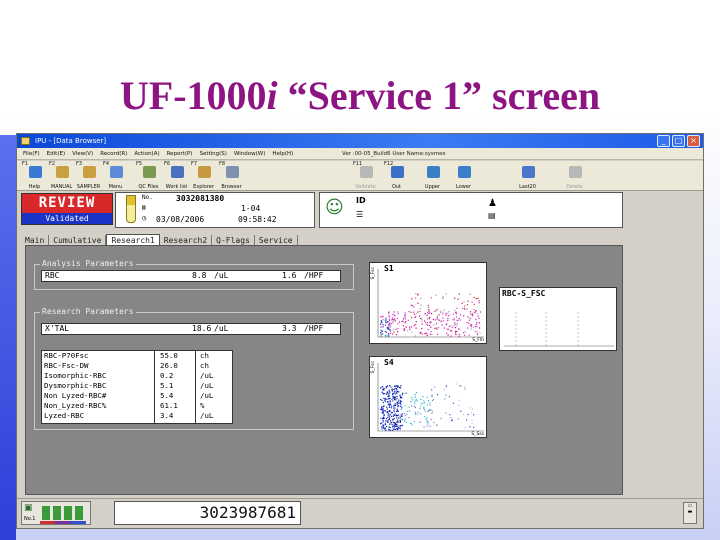  I want to click on function-key-label: F5, so click(139, 164).